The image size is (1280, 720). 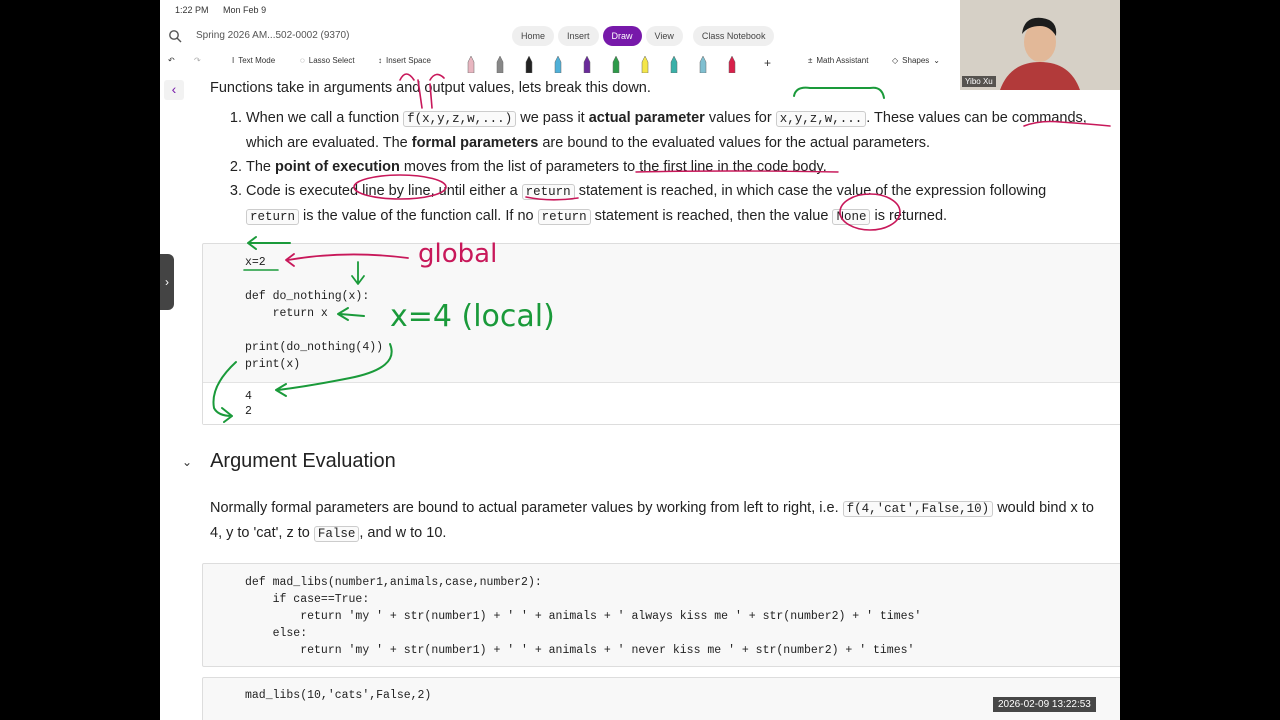 I want to click on lasso-select-button: ◌ Lasso Select, so click(x=327, y=60).